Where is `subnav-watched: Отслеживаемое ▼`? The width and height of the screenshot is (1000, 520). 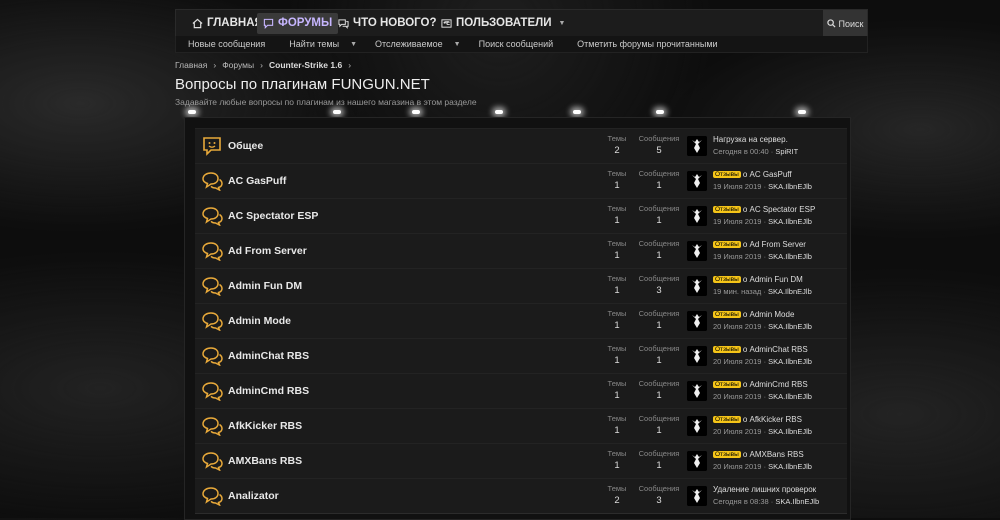 subnav-watched: Отслеживаемое ▼ is located at coordinates (415, 44).